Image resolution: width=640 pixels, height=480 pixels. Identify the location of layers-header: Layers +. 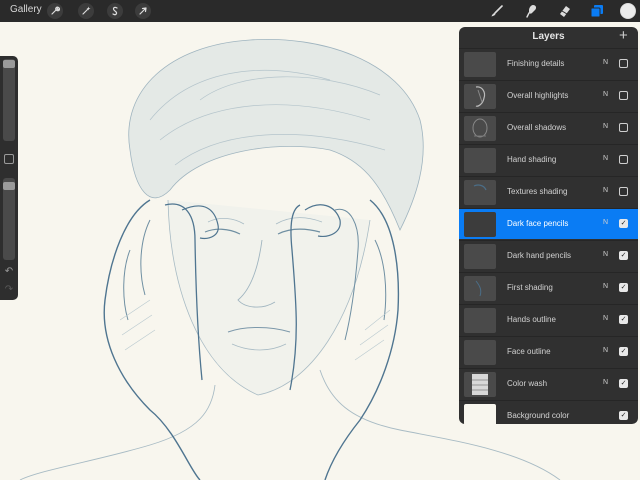
(548, 37).